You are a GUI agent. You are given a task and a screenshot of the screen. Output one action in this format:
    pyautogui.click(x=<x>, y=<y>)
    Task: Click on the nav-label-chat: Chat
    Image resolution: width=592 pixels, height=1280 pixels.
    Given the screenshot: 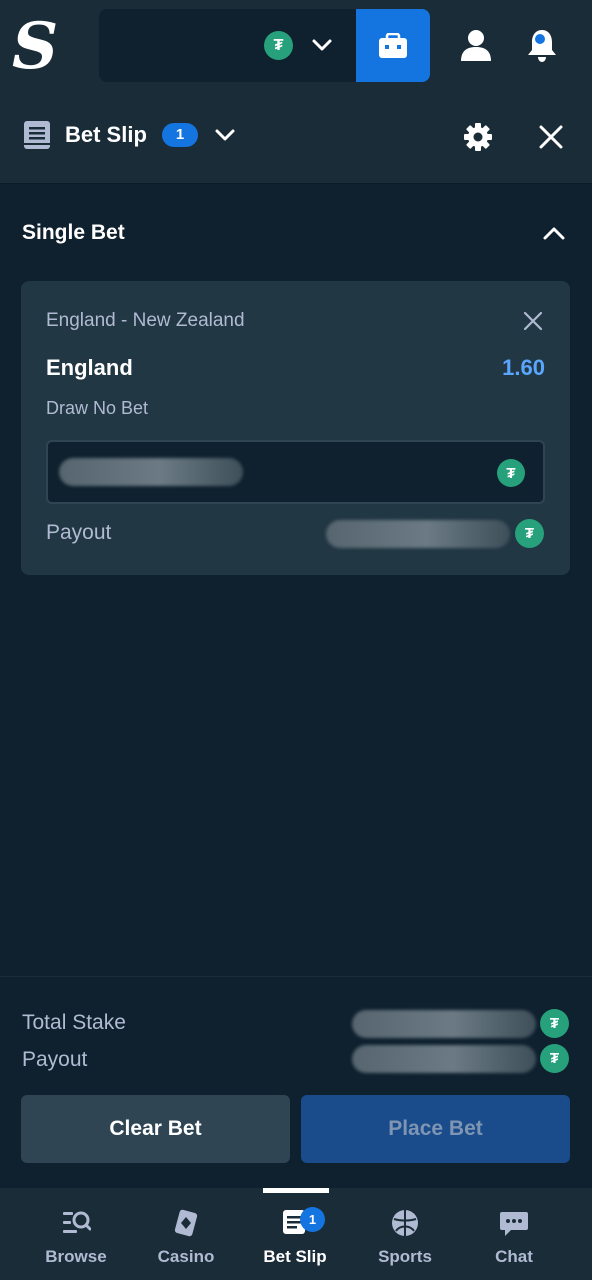 What is the action you would take?
    pyautogui.click(x=514, y=1257)
    